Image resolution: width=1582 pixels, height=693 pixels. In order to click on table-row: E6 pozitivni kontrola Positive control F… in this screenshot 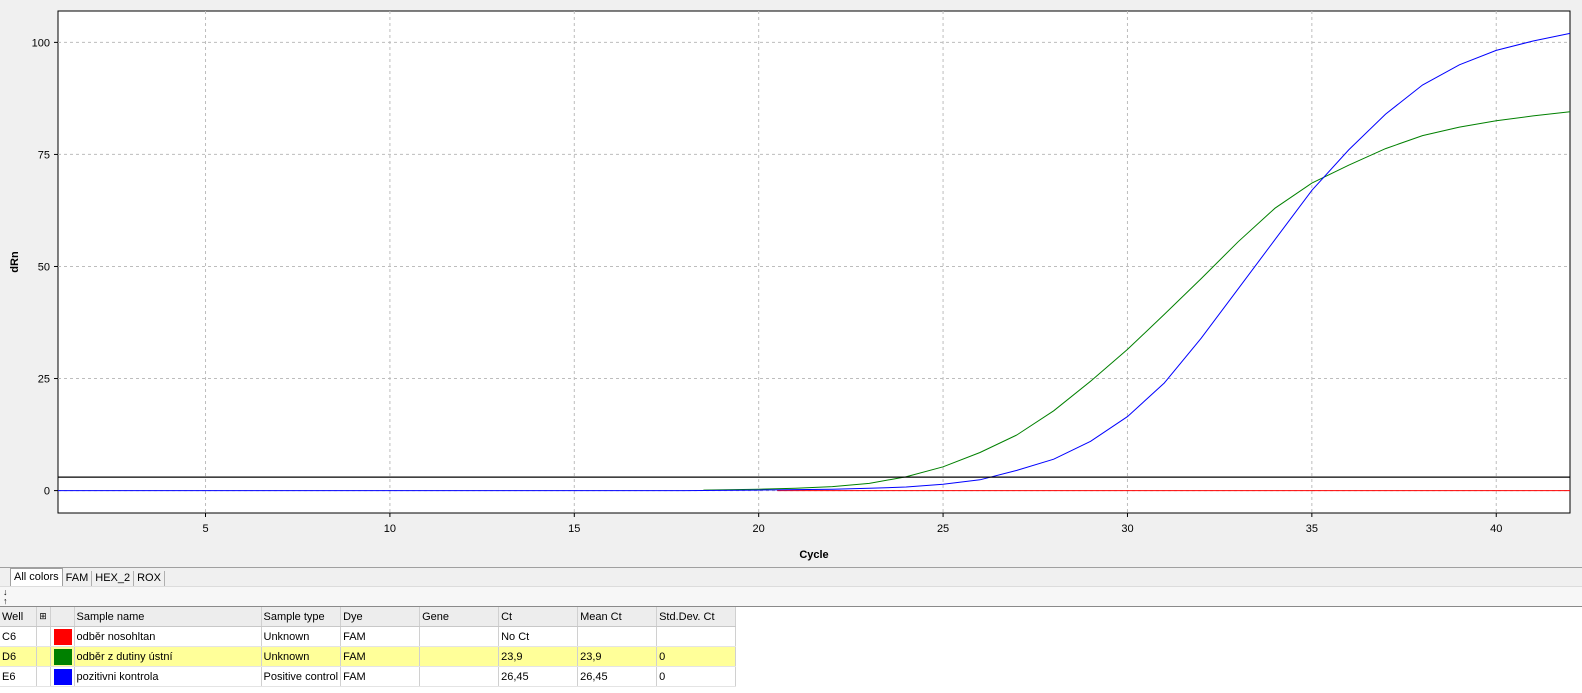, I will do `click(368, 676)`.